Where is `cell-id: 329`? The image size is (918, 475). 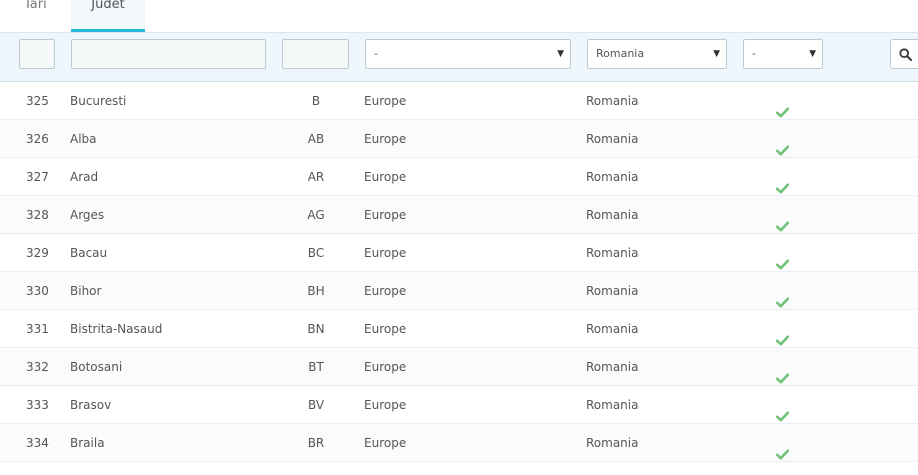
cell-id: 329 is located at coordinates (37, 253).